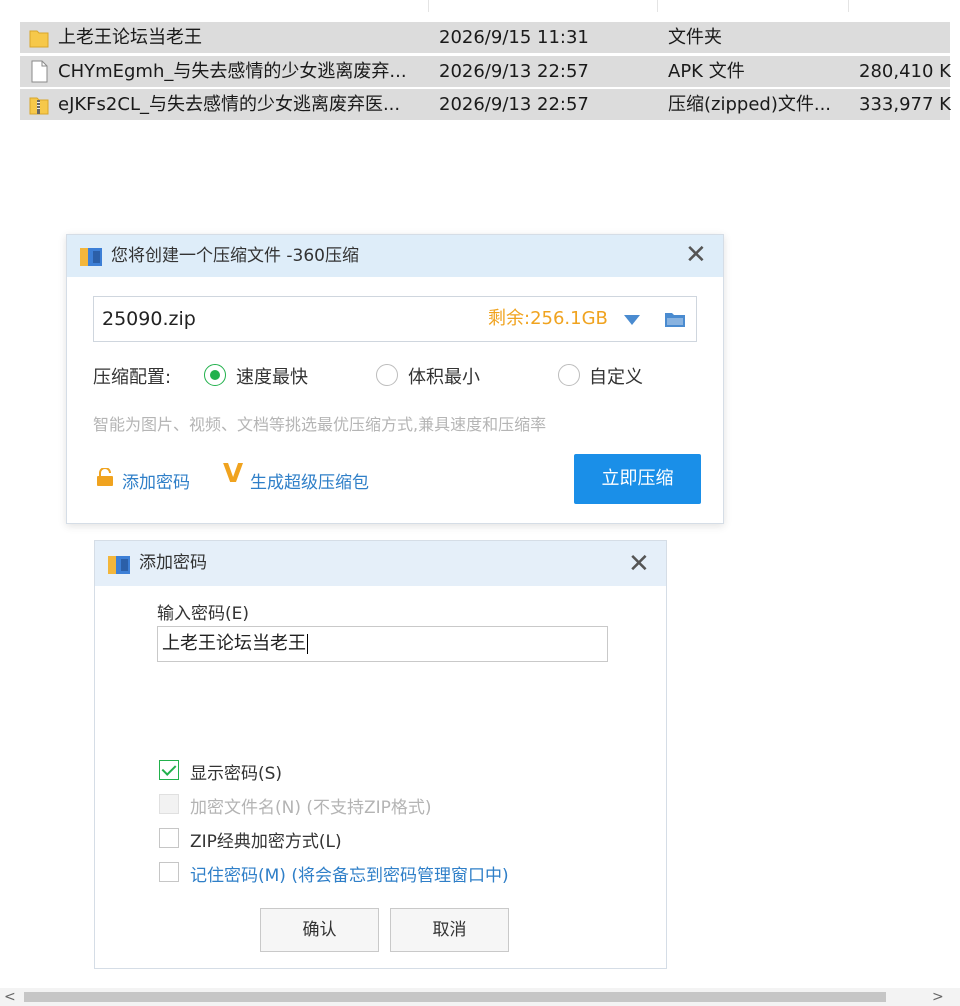 The width and height of the screenshot is (960, 1006). What do you see at coordinates (105, 477) in the screenshot?
I see `lock-icon` at bounding box center [105, 477].